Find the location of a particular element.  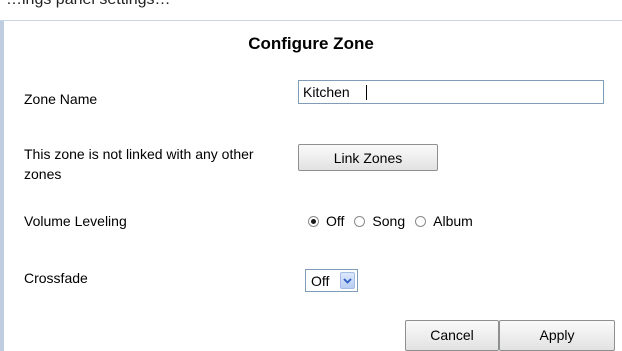

radio-song-label: Song is located at coordinates (389, 221).